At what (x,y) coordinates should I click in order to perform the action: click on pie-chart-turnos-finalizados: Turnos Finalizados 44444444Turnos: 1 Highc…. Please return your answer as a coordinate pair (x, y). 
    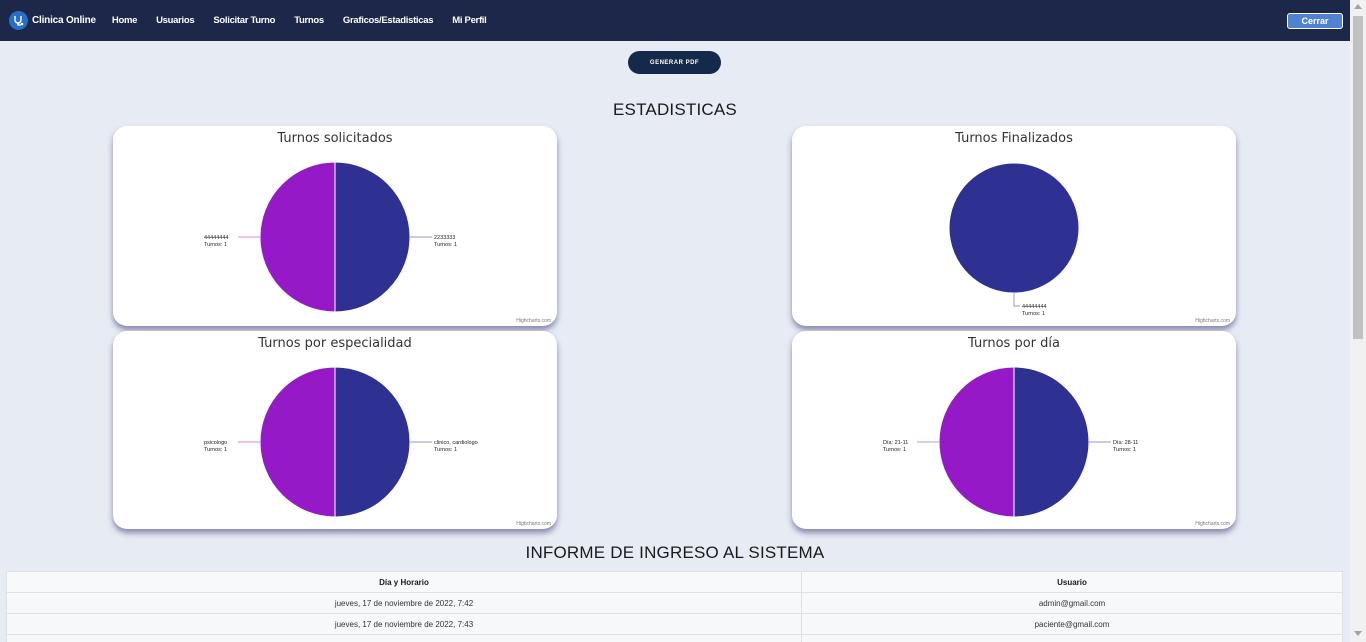
    Looking at the image, I should click on (1089, 227).